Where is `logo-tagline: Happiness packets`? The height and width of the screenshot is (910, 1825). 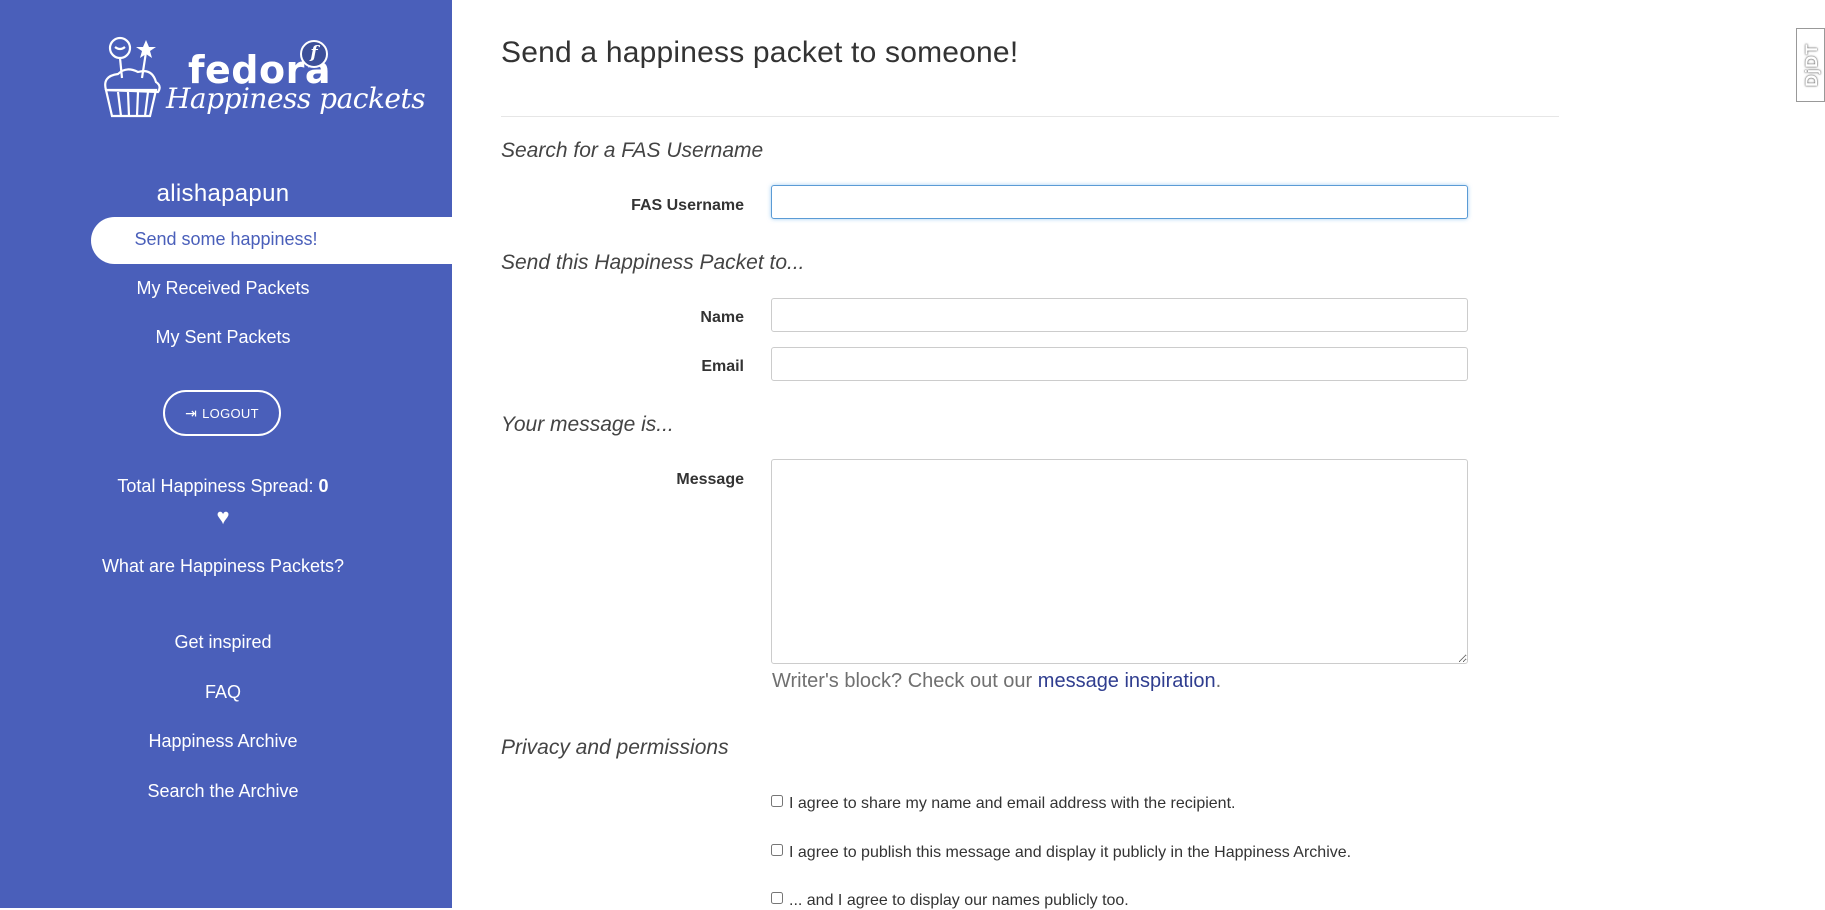 logo-tagline: Happiness packets is located at coordinates (296, 98).